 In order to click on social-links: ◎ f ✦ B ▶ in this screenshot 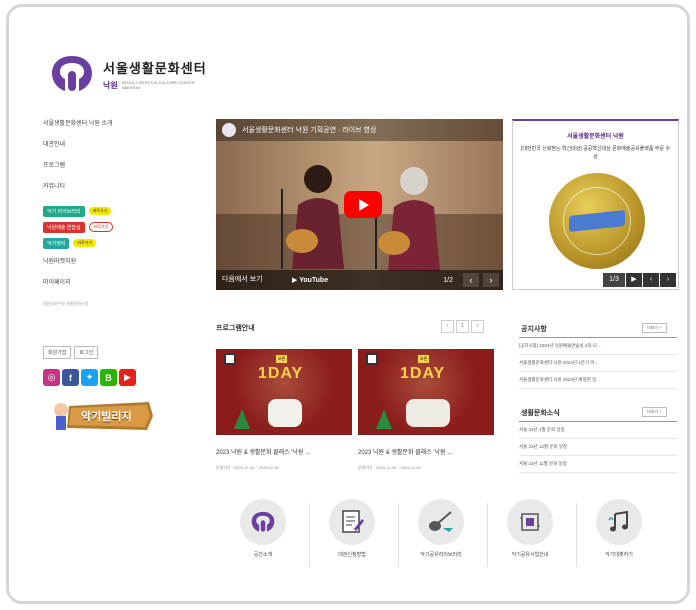, I will do `click(113, 377)`.